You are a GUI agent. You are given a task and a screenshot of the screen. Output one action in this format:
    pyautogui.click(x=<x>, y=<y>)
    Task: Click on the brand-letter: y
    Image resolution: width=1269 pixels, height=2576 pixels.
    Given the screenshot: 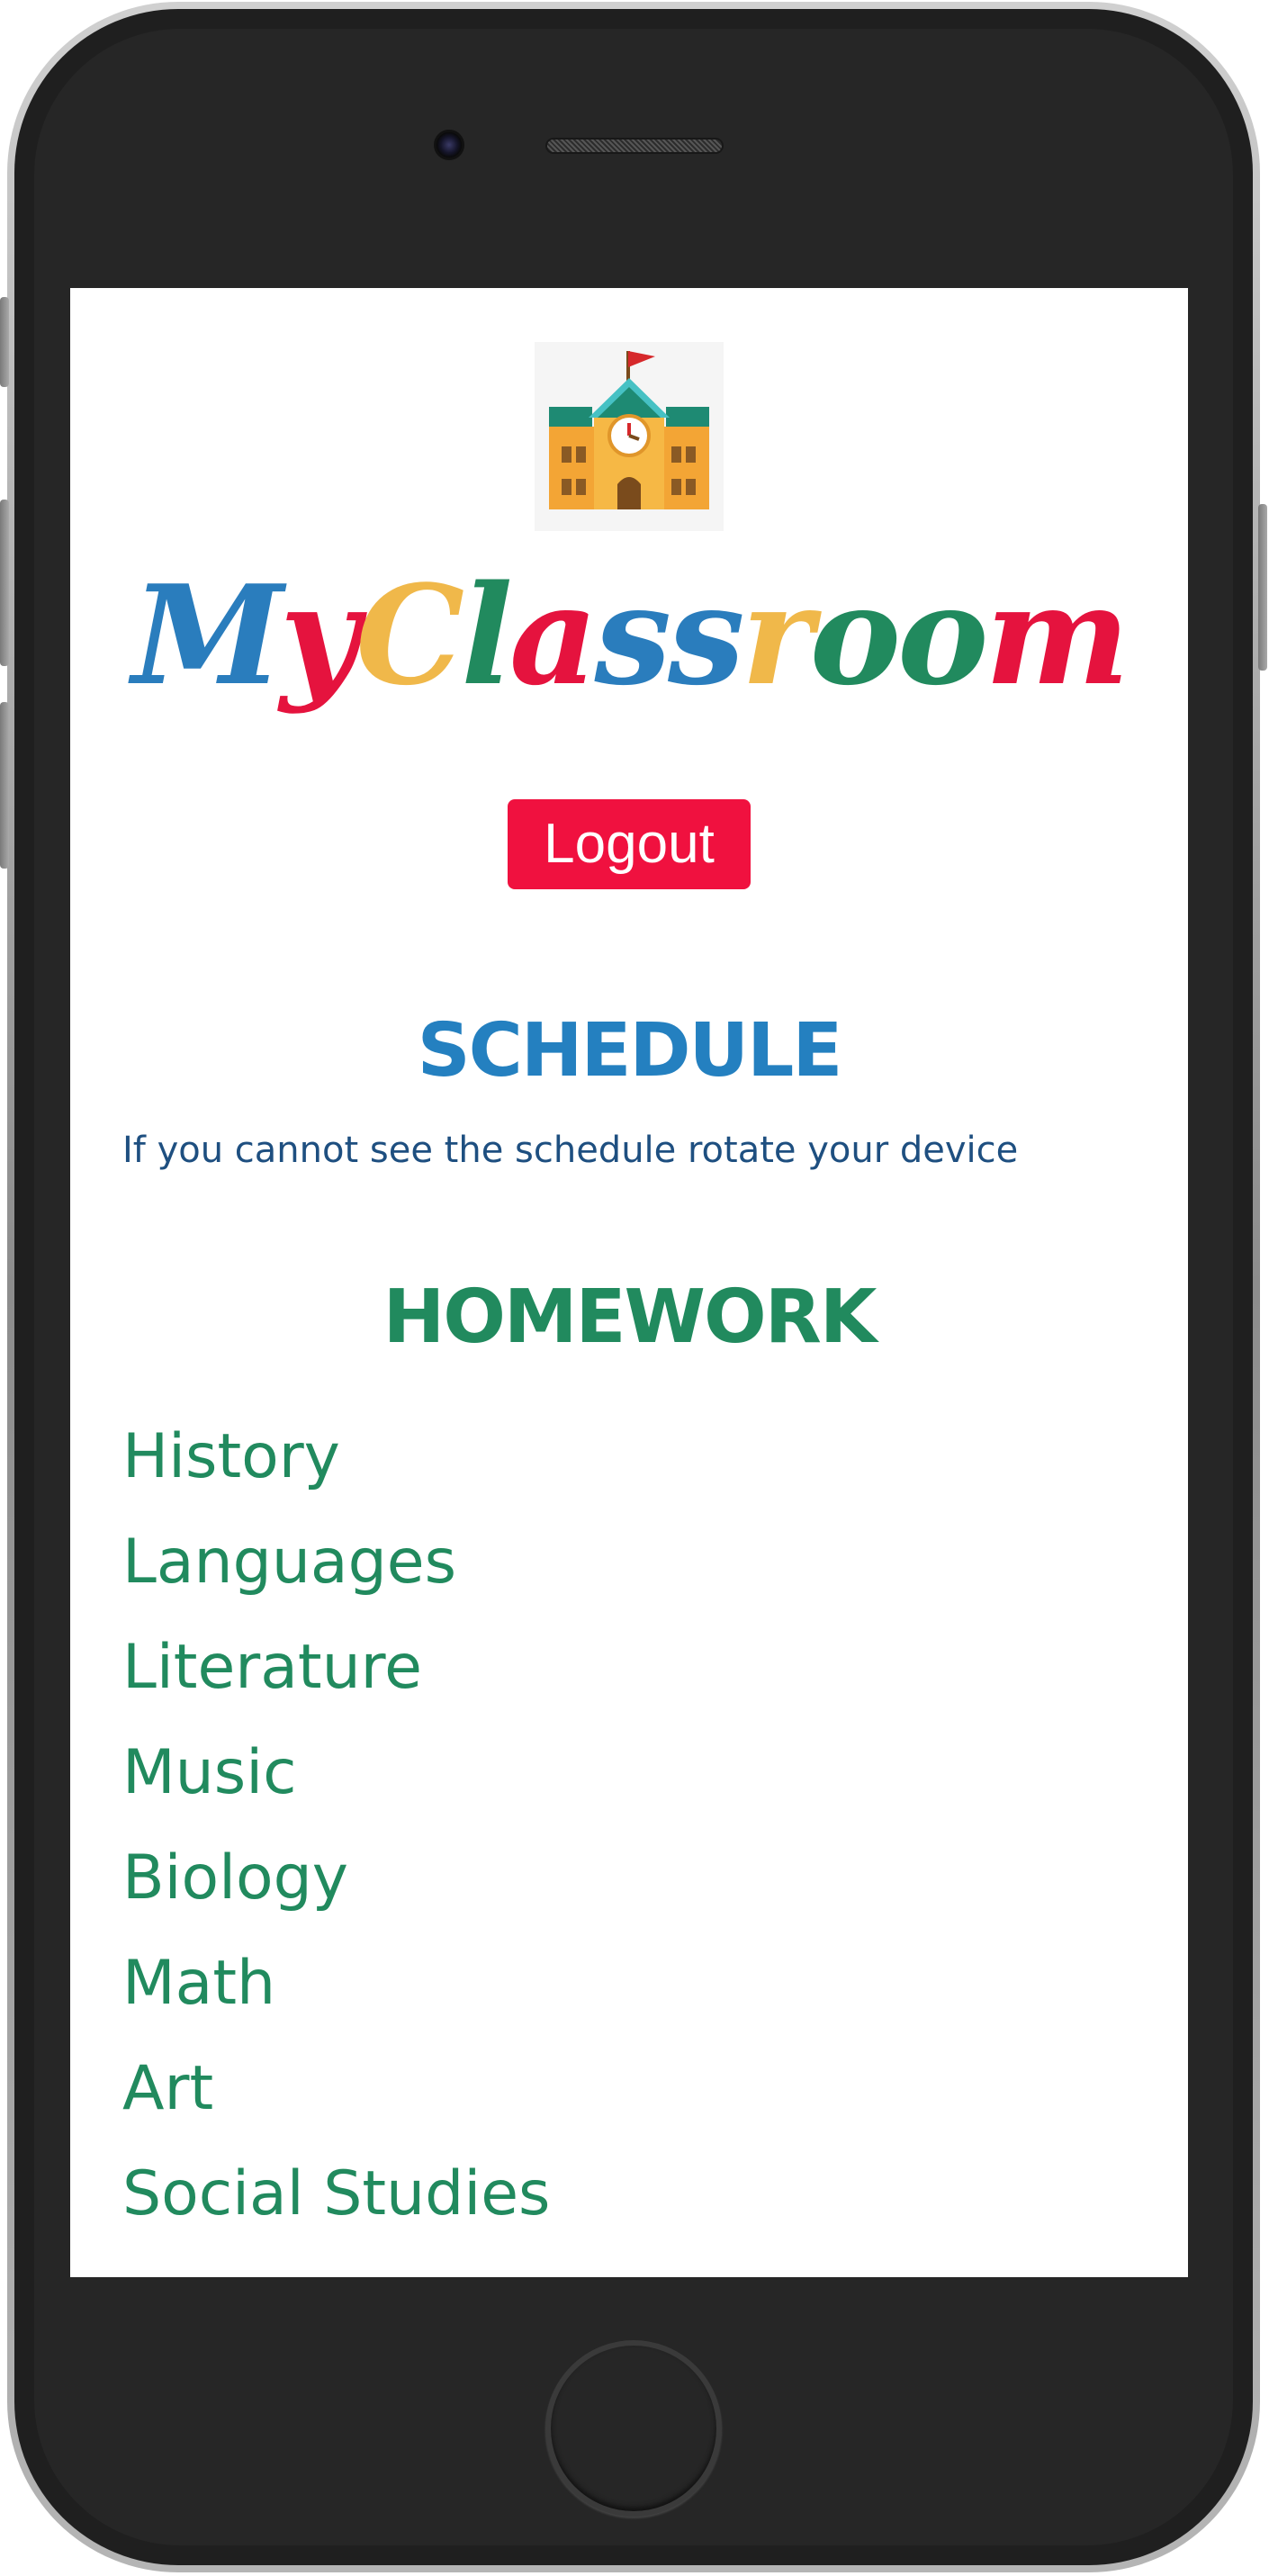 What is the action you would take?
    pyautogui.click(x=319, y=635)
    